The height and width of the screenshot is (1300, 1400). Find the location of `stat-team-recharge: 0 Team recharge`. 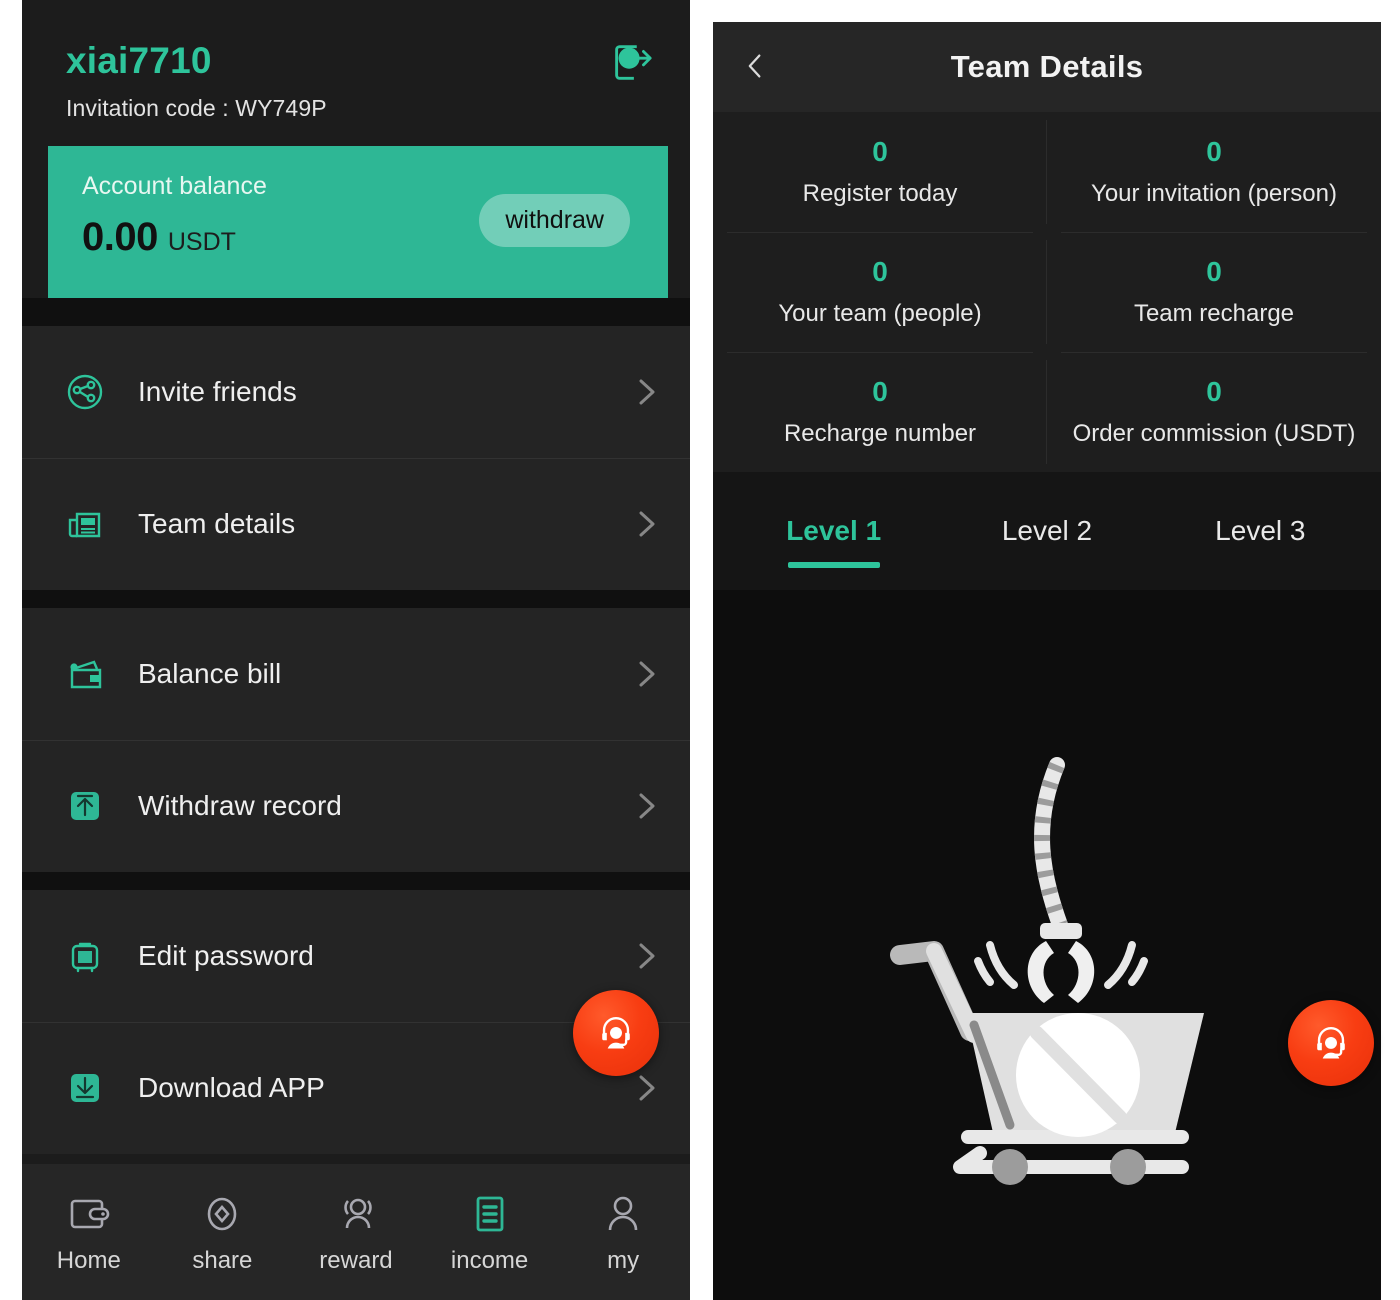

stat-team-recharge: 0 Team recharge is located at coordinates (1214, 292).